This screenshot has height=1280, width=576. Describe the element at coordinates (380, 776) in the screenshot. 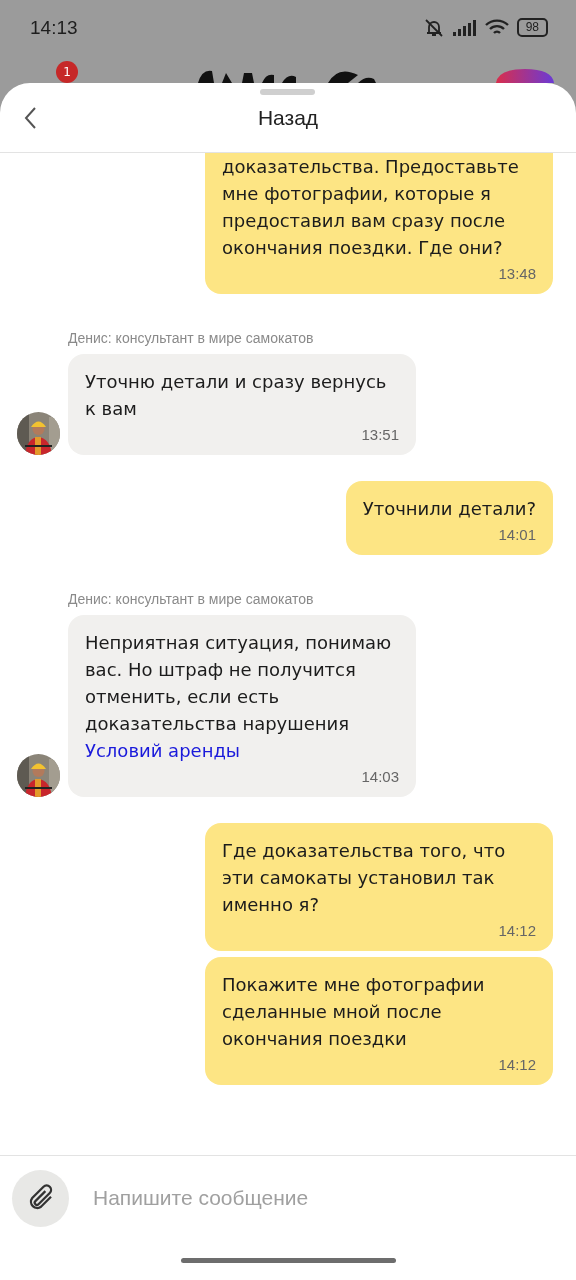

I see `message-time: 14:03` at that location.